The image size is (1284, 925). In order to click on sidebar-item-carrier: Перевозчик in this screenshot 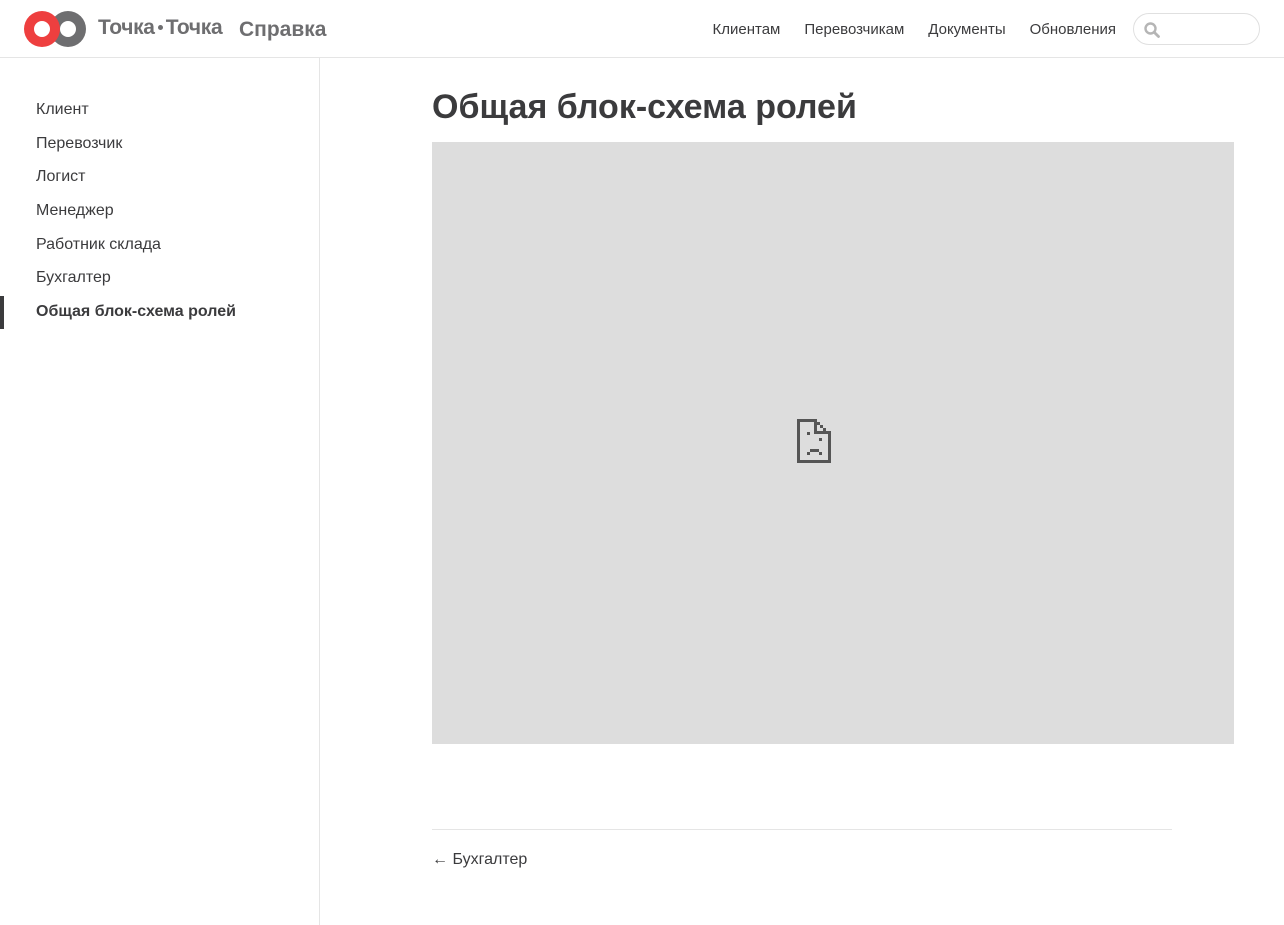, I will do `click(159, 144)`.